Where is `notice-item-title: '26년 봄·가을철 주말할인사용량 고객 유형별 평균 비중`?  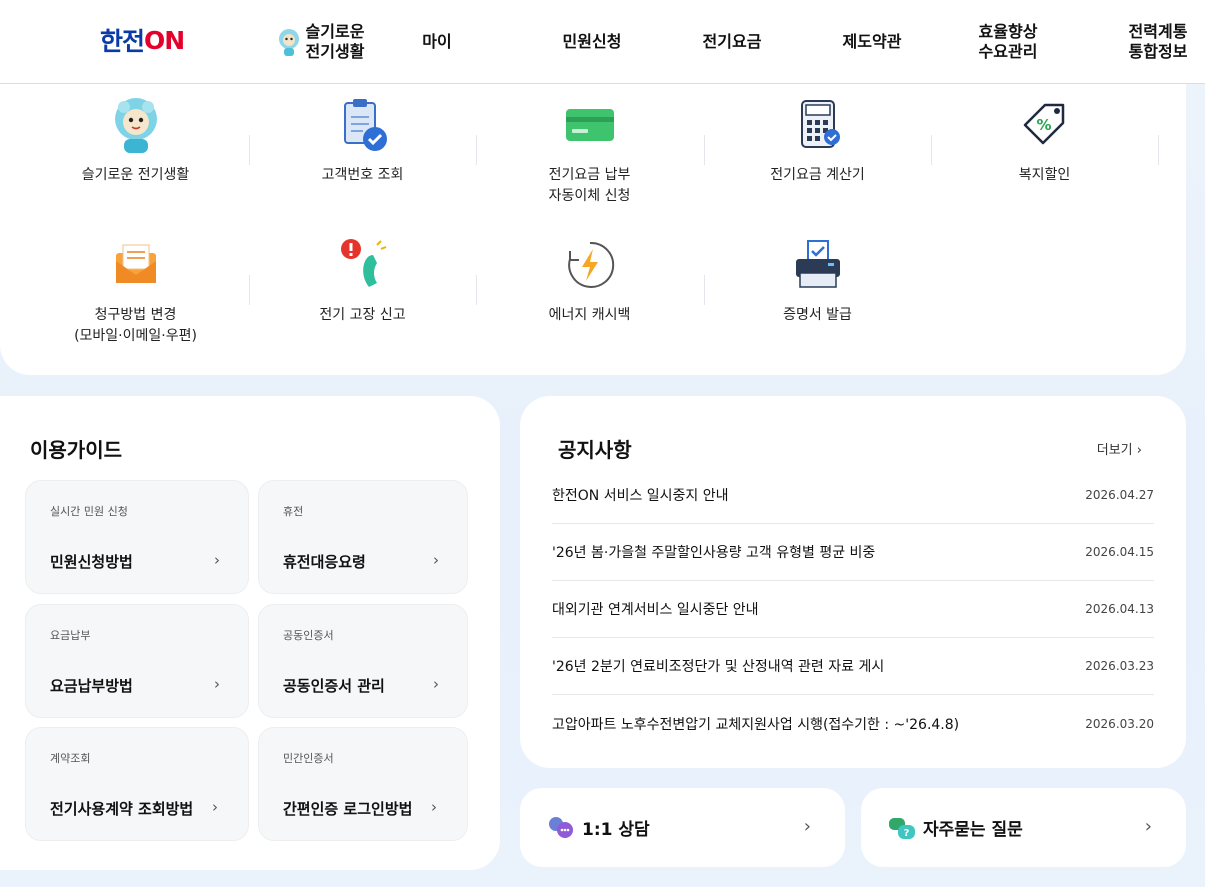
notice-item-title: '26년 봄·가을철 주말할인사용량 고객 유형별 평균 비중 is located at coordinates (714, 553).